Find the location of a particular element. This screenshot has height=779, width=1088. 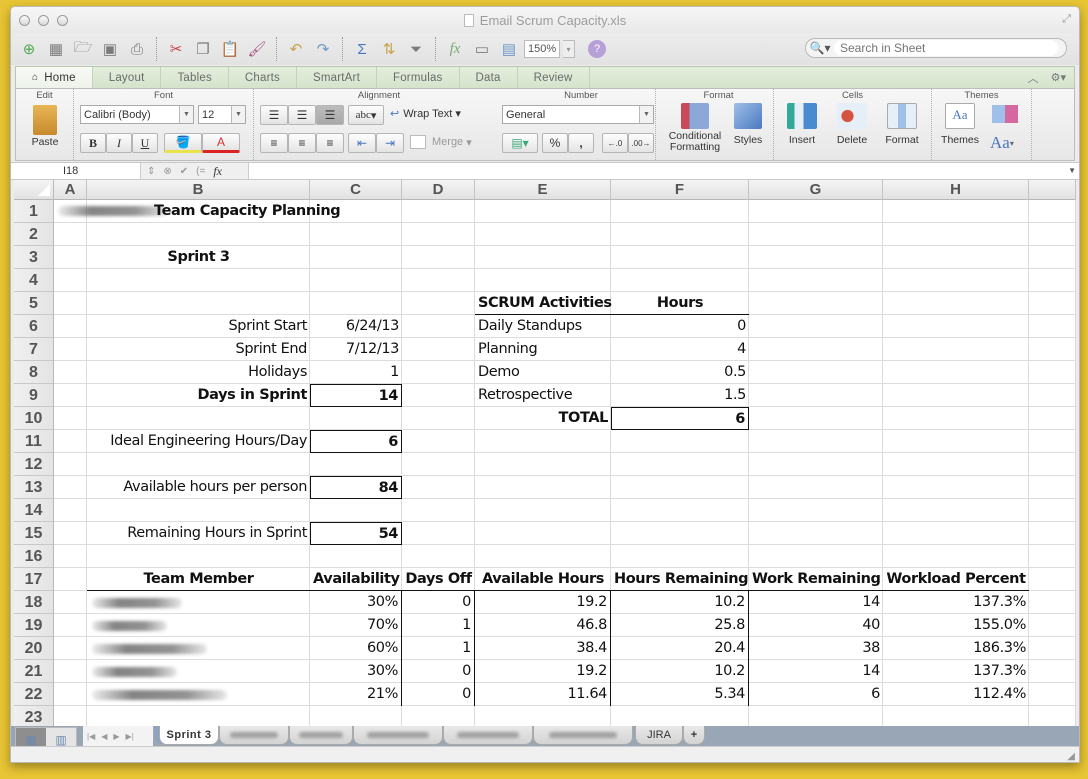

scrum-activity: Retrospective is located at coordinates (543, 395).